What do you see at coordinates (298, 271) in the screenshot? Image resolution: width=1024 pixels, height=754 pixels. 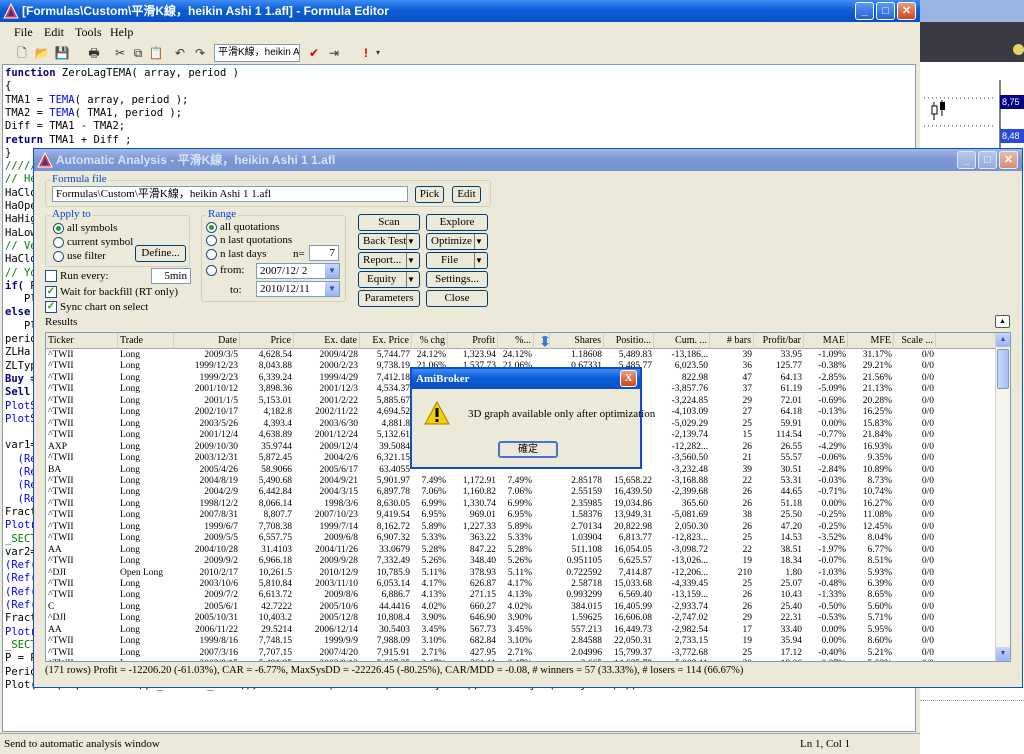 I see `from-date-picker: 2007/12/ 2 ▼` at bounding box center [298, 271].